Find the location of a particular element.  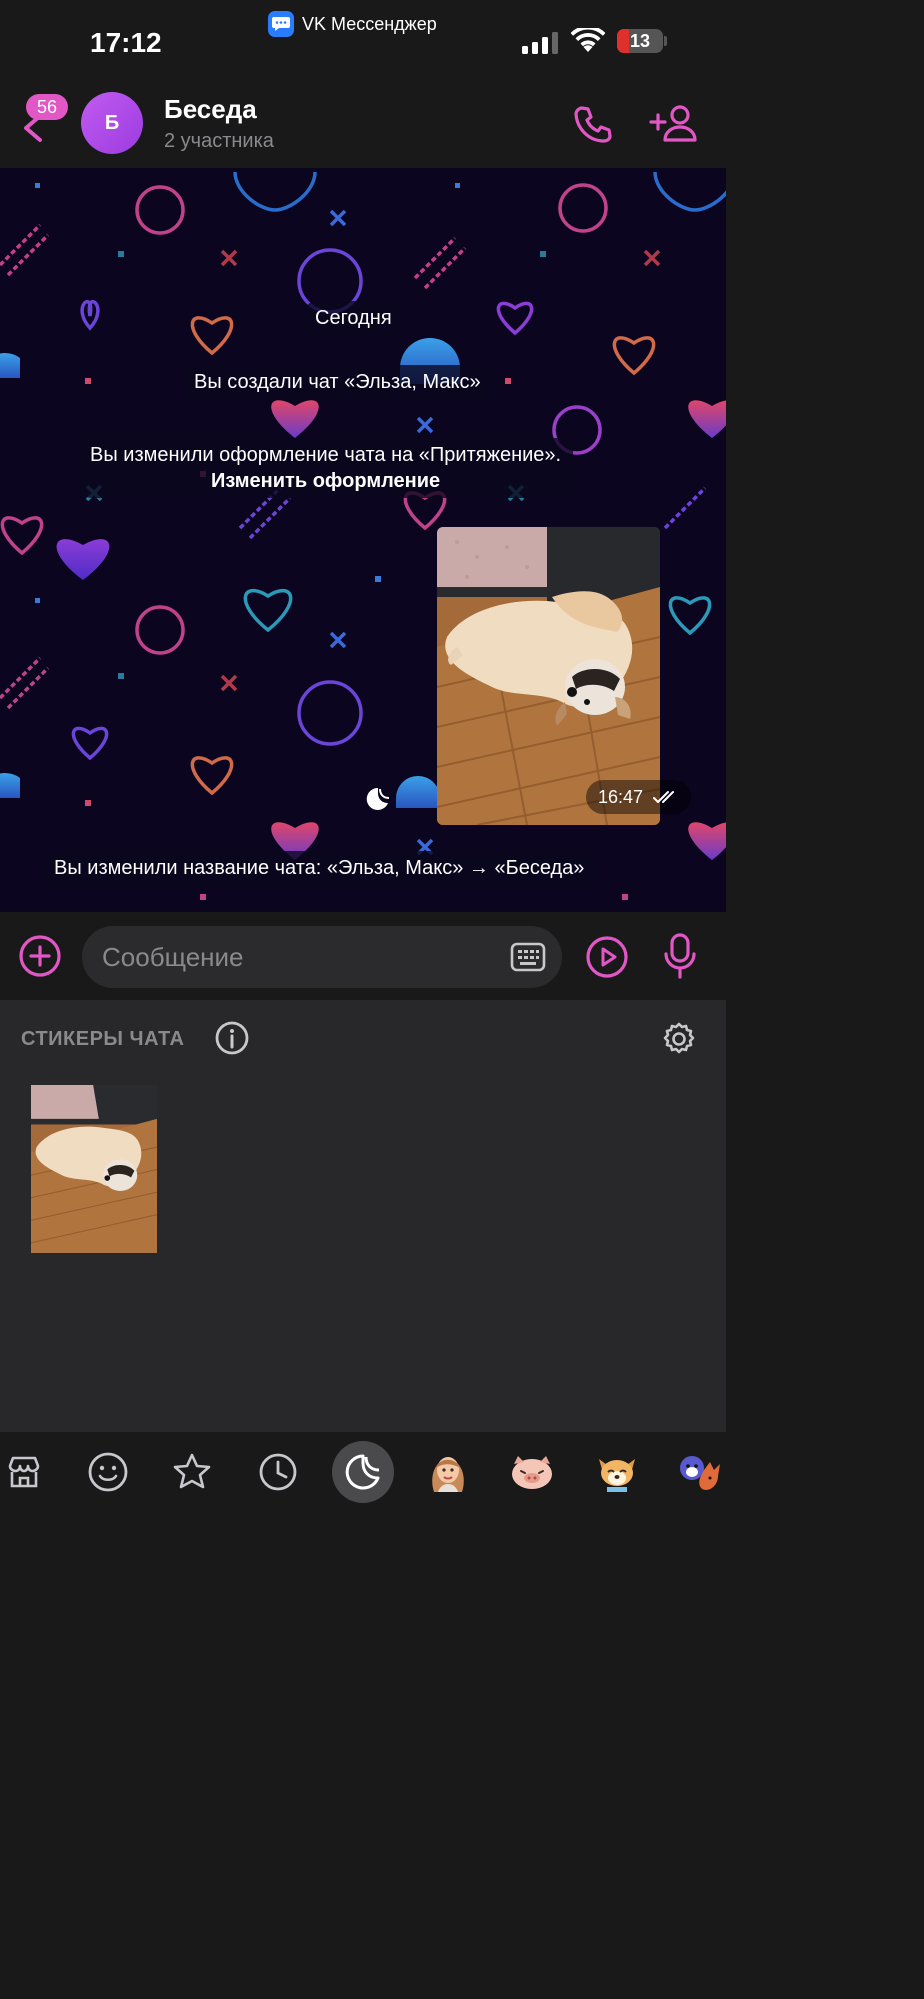

chat-title: Беседа is located at coordinates (210, 109).